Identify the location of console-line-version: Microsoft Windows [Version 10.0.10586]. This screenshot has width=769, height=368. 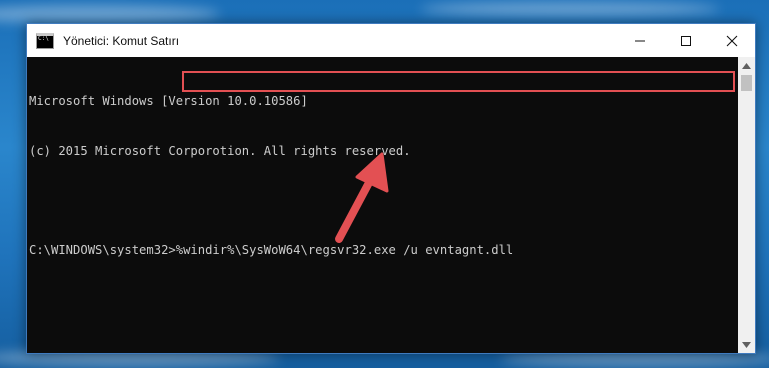
(168, 101).